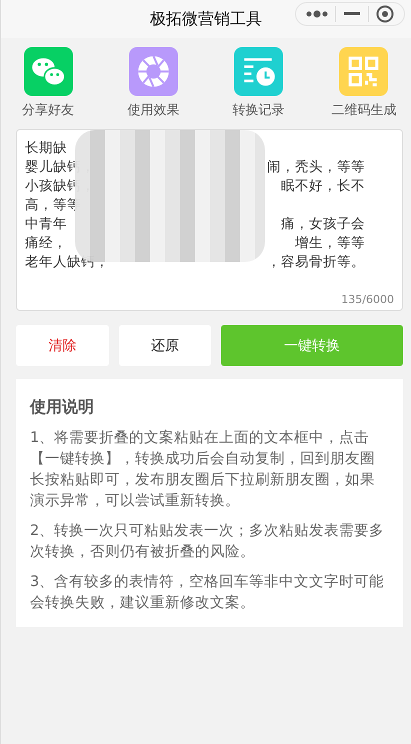  Describe the element at coordinates (317, 14) in the screenshot. I see `more-icon` at that location.